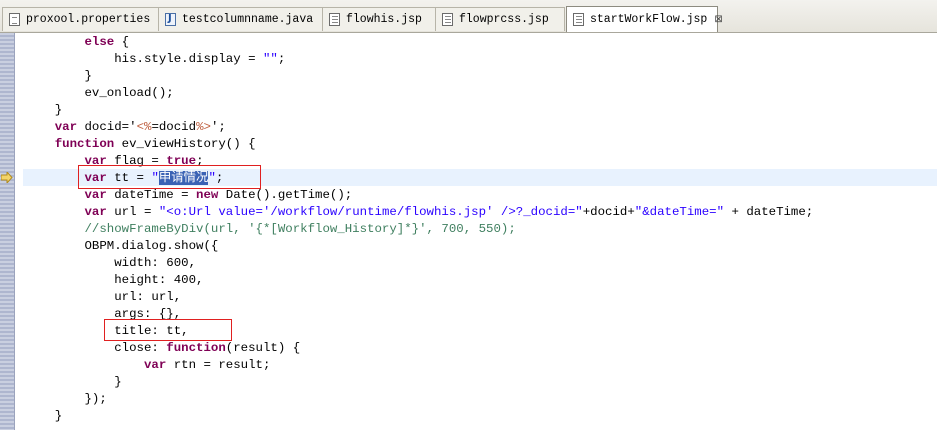 This screenshot has height=430, width=937. Describe the element at coordinates (122, 42) in the screenshot. I see `code-text: {` at that location.